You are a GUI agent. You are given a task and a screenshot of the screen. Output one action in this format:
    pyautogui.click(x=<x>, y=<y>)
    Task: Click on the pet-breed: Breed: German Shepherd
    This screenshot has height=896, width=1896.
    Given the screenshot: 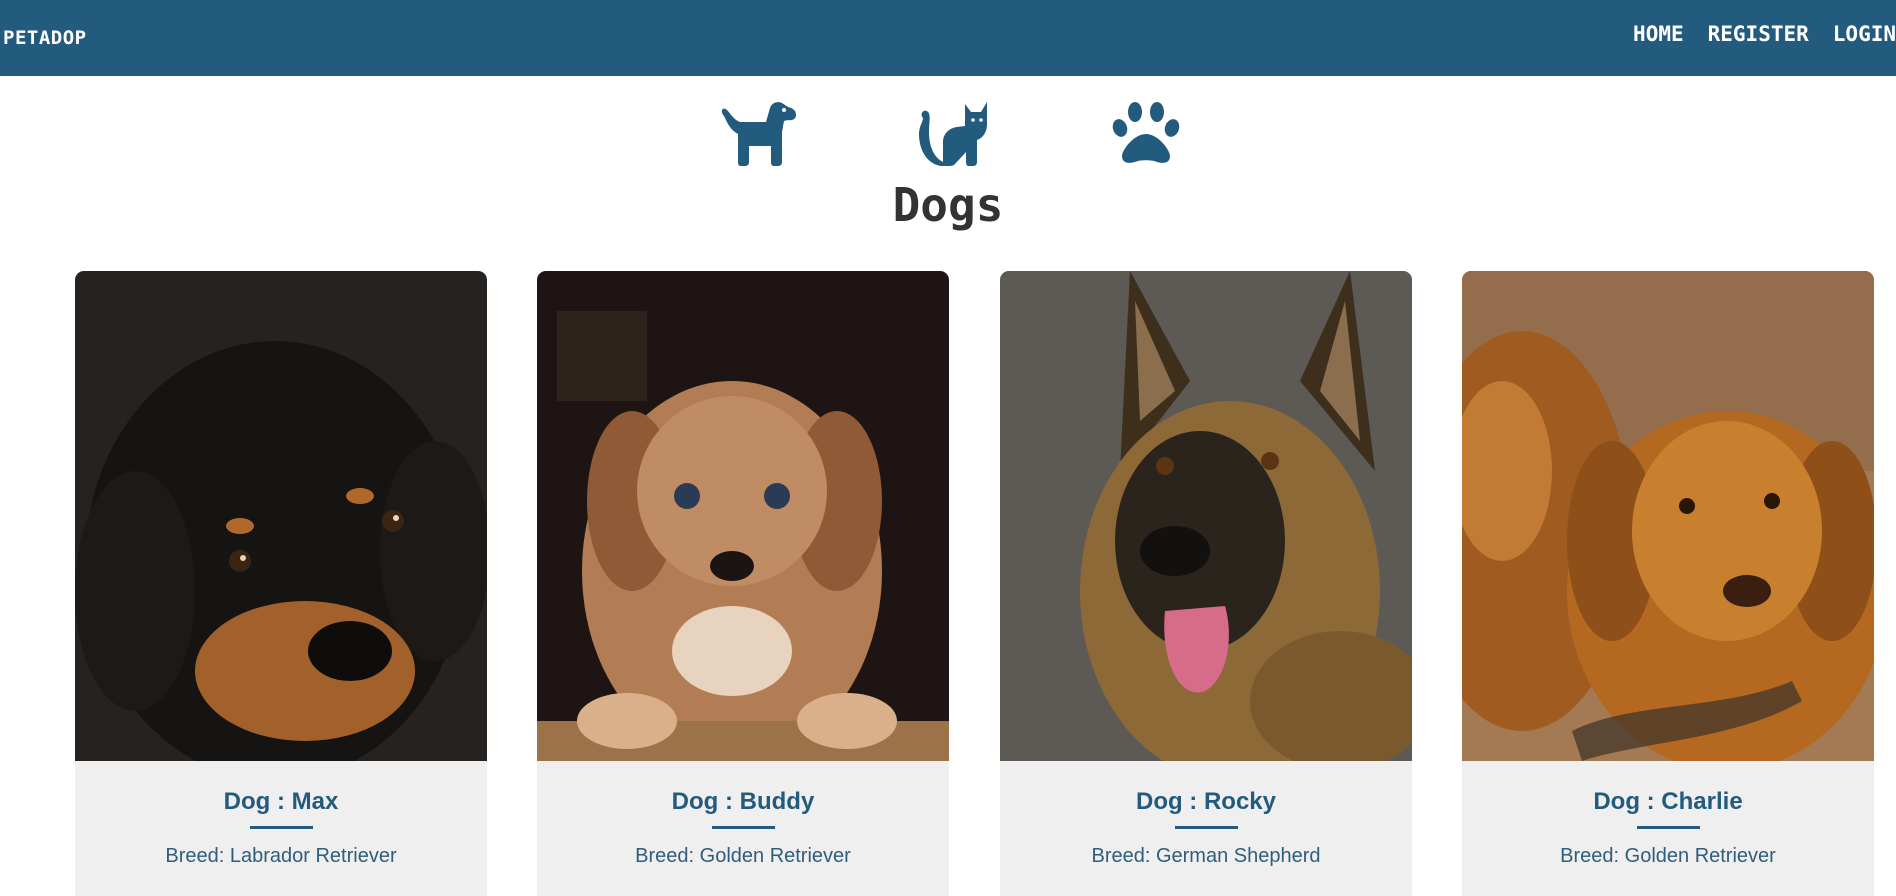 What is the action you would take?
    pyautogui.click(x=1206, y=856)
    